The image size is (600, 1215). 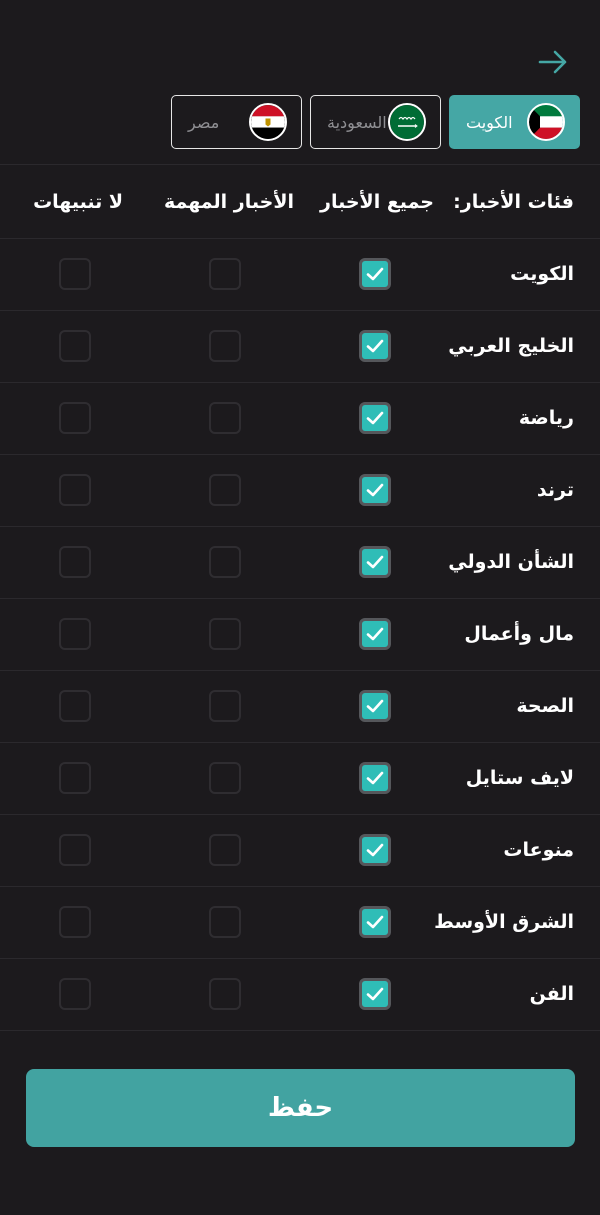 I want to click on table-row: مال وأعمال, so click(x=300, y=634).